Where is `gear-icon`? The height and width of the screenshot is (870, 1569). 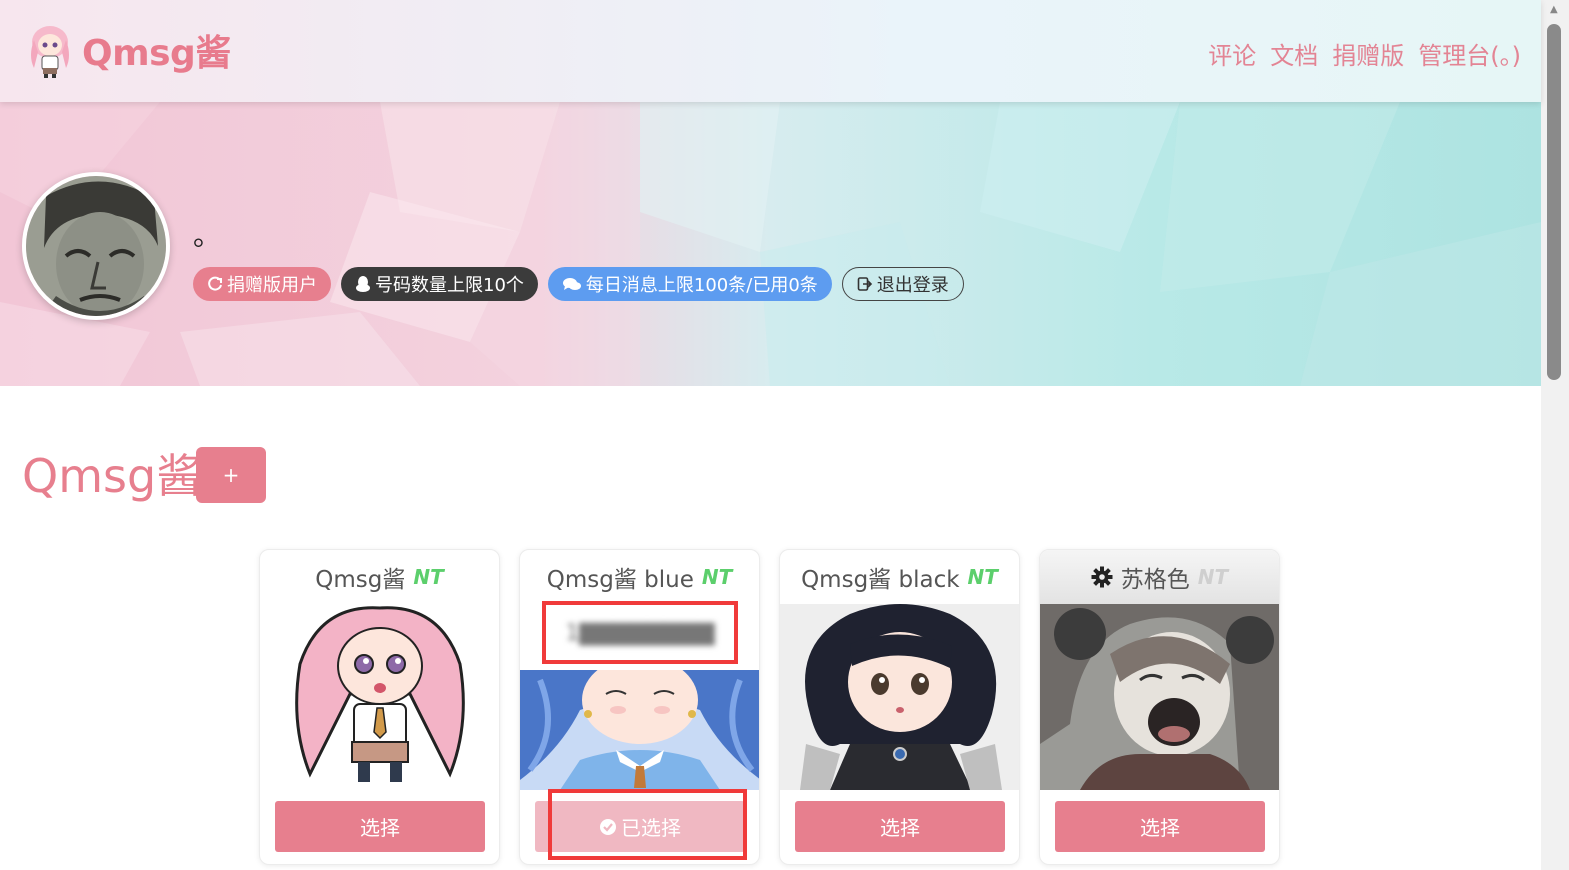
gear-icon is located at coordinates (1102, 577).